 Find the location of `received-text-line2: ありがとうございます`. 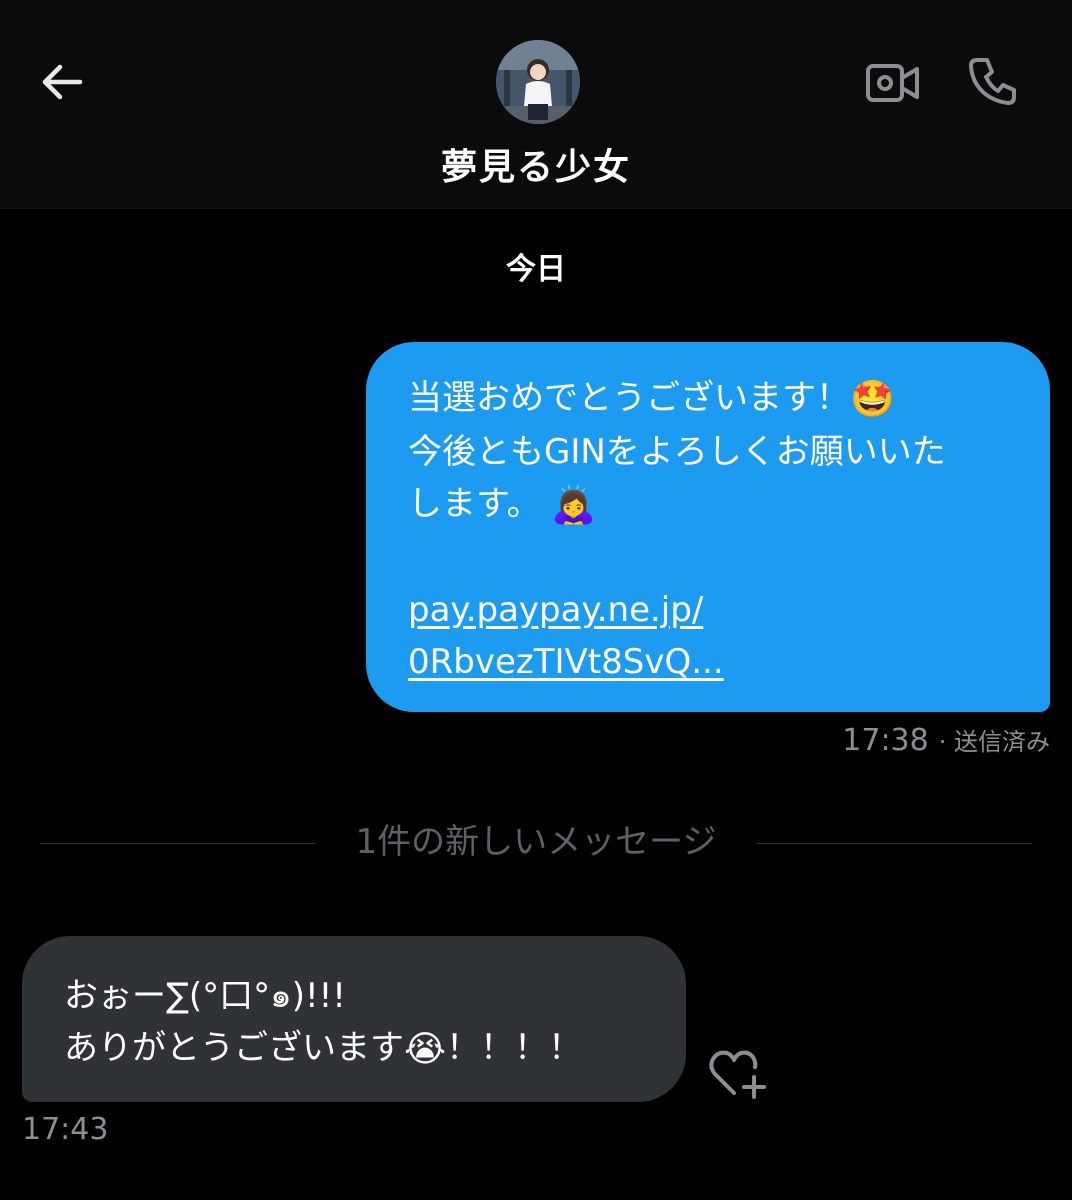

received-text-line2: ありがとうございます is located at coordinates (234, 1048).